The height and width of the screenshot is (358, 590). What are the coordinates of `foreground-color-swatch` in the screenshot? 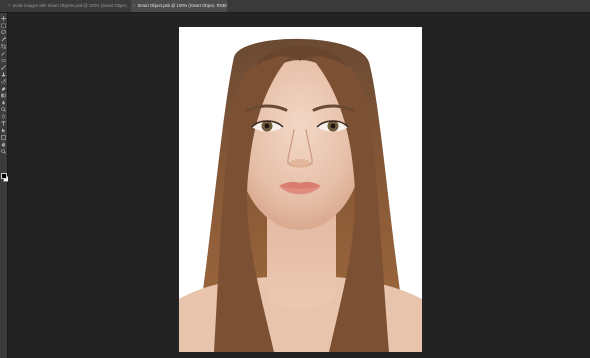 It's located at (4, 176).